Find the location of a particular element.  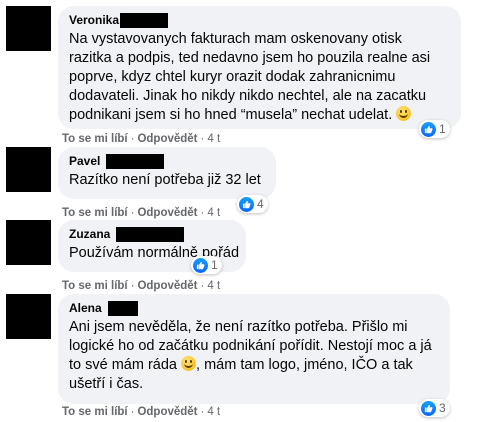

reaction-count: 3 is located at coordinates (442, 408).